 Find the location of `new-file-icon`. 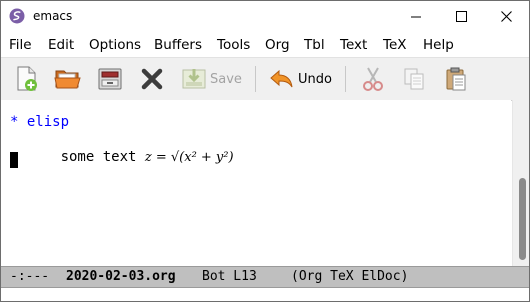

new-file-icon is located at coordinates (27, 78).